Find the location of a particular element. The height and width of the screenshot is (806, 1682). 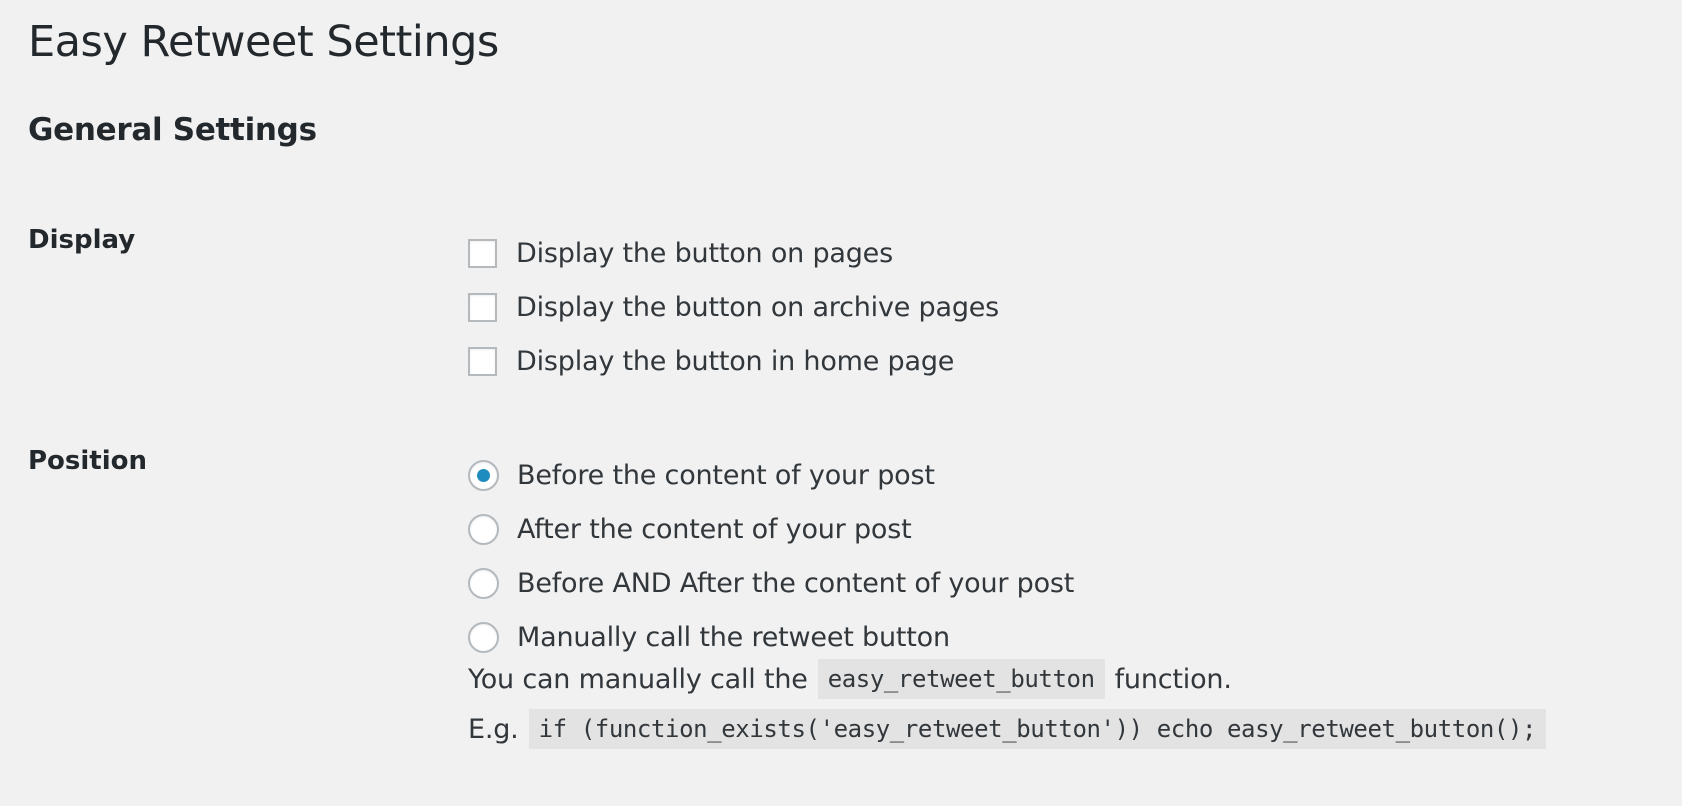

display-on-archive-option: Display the button on archive pages is located at coordinates (733, 307).